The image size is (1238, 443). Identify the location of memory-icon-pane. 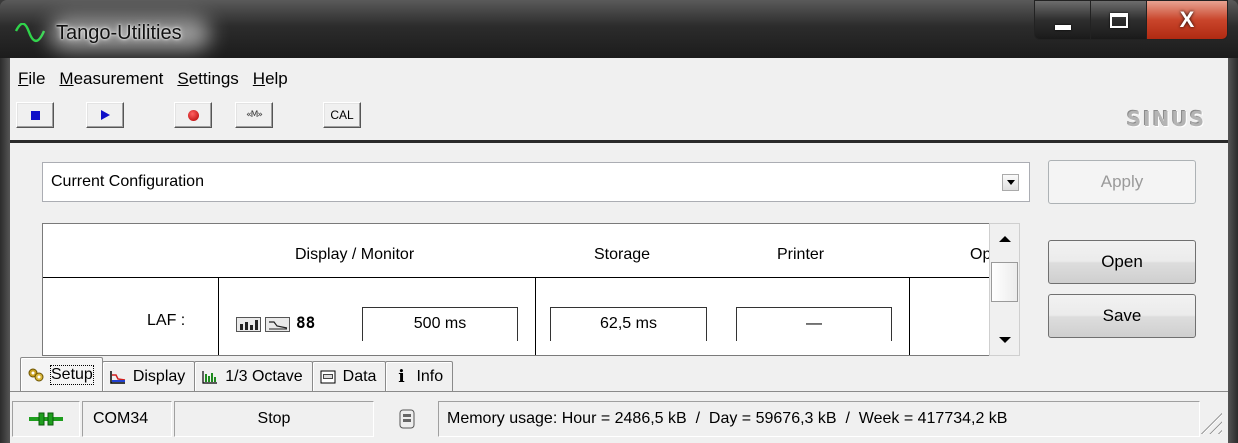
(407, 419).